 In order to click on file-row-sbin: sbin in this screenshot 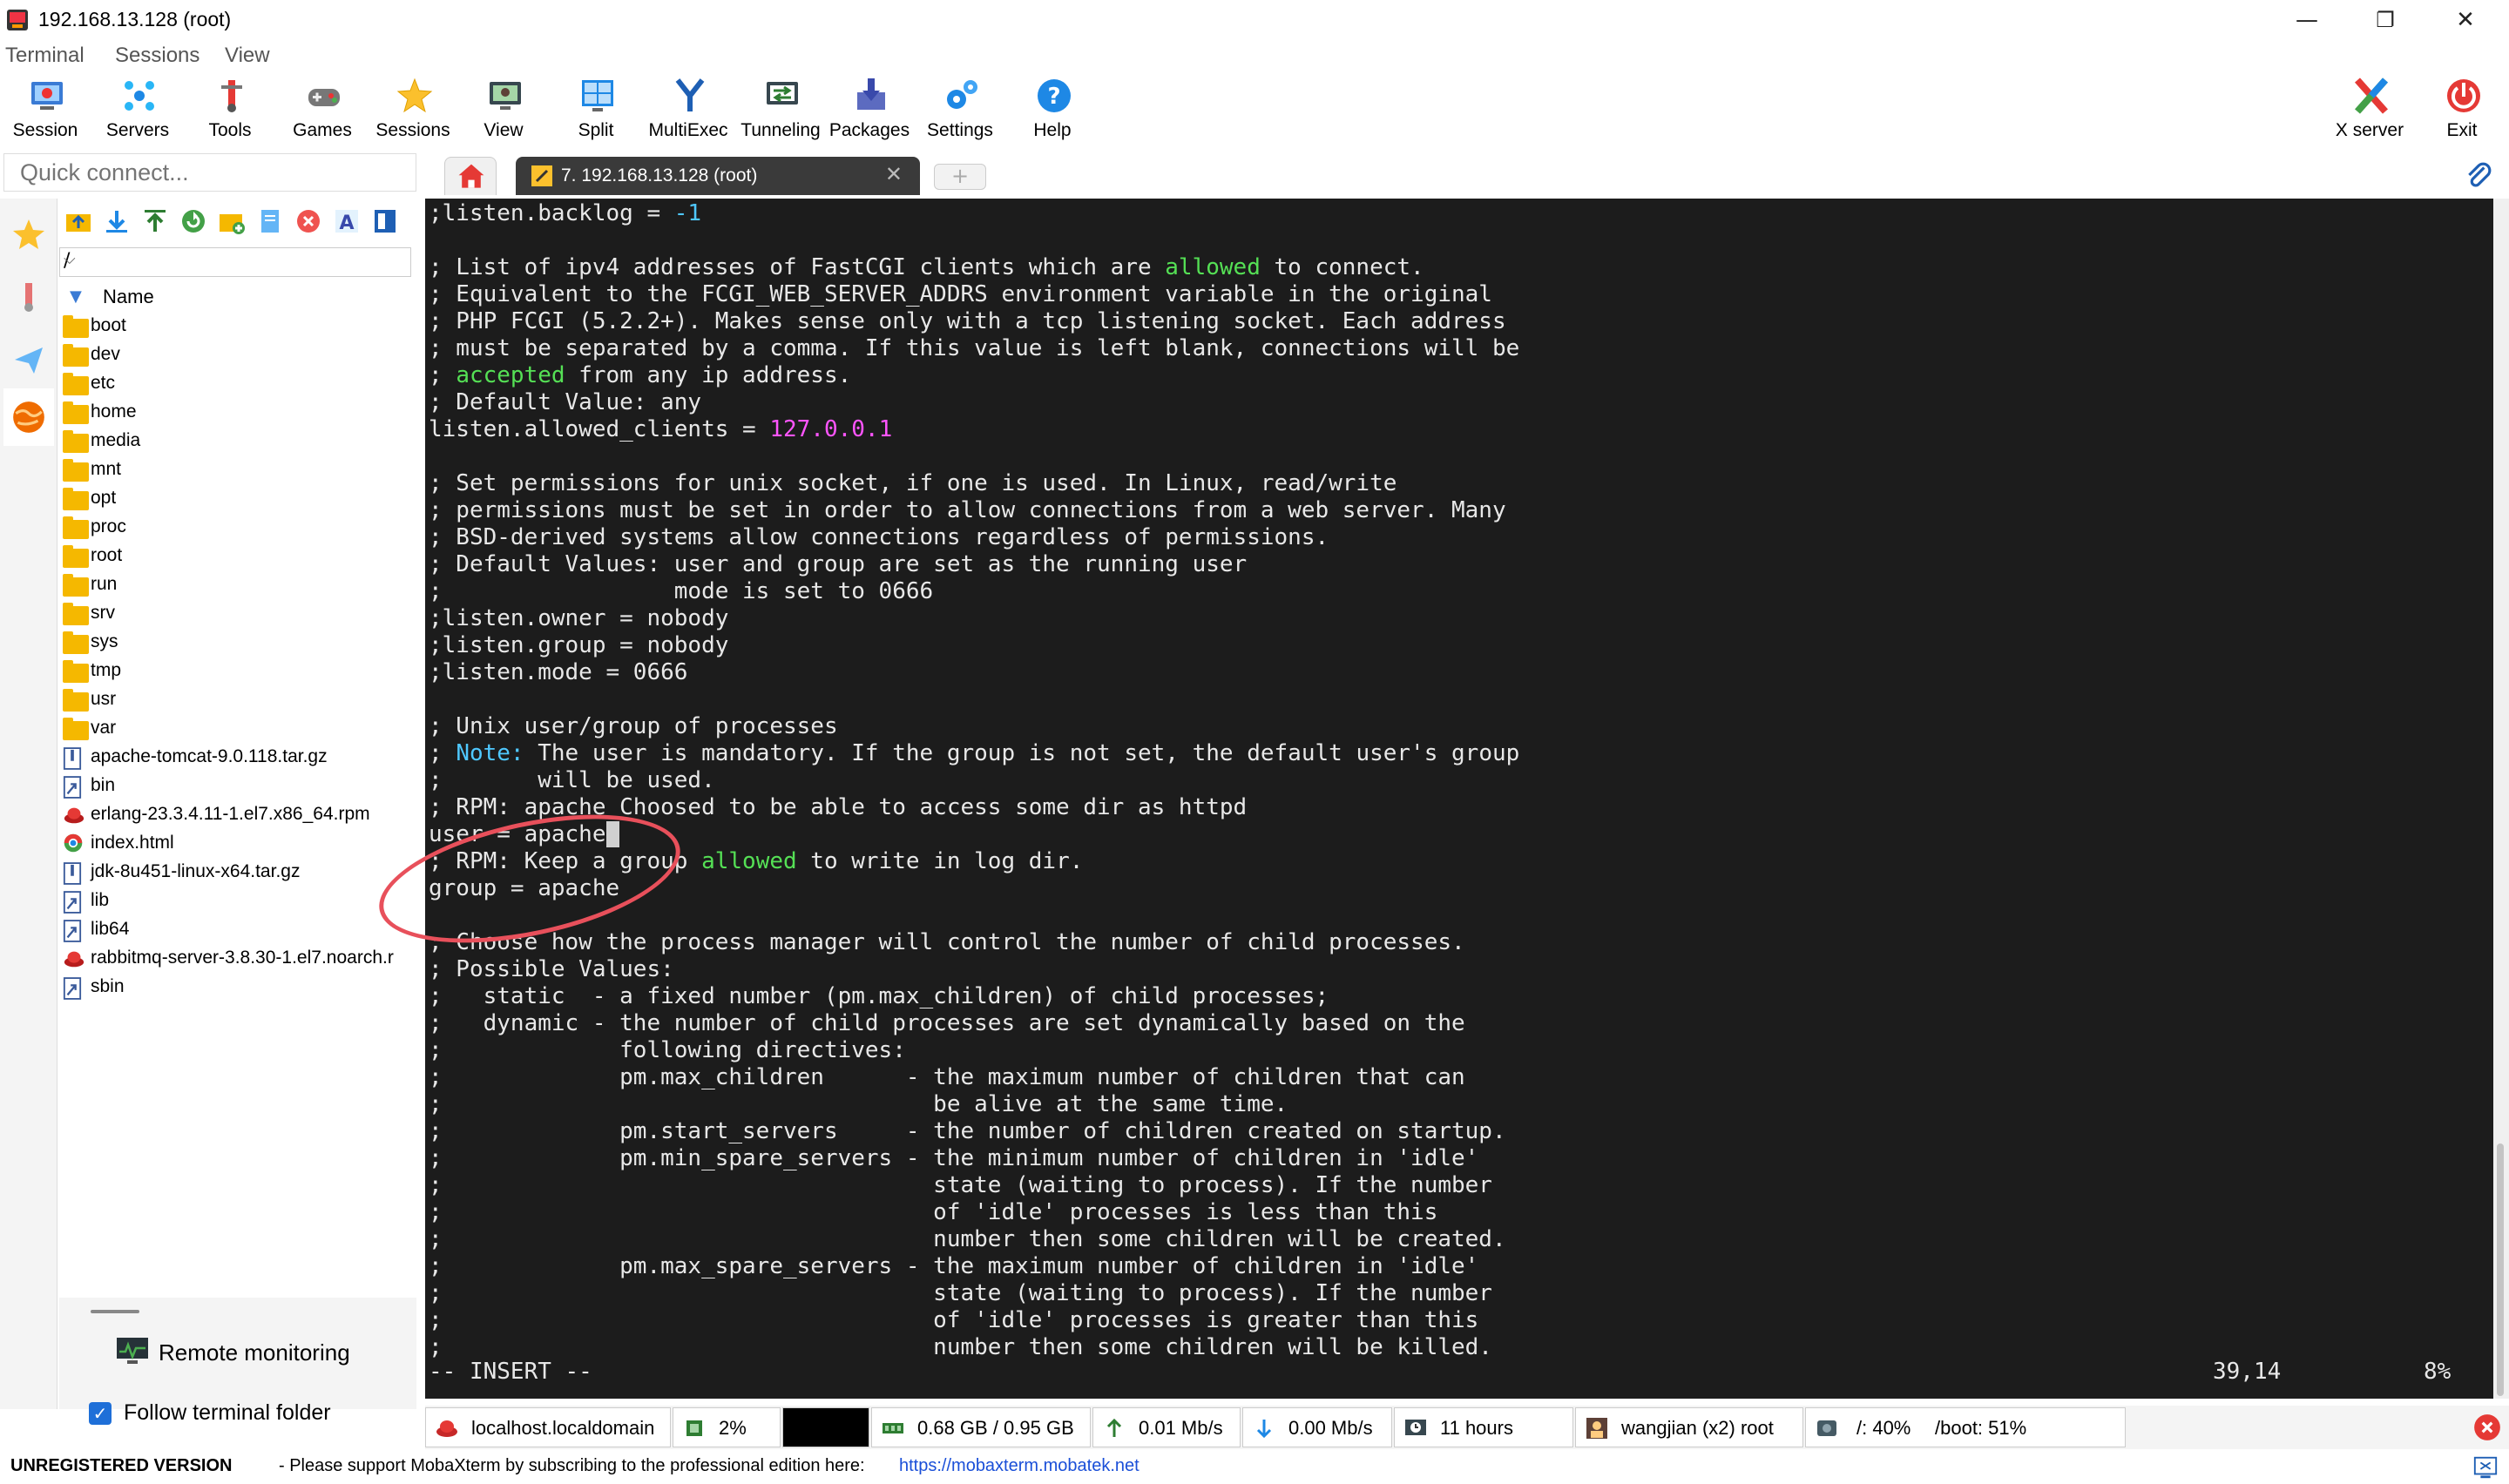, I will do `click(237, 988)`.